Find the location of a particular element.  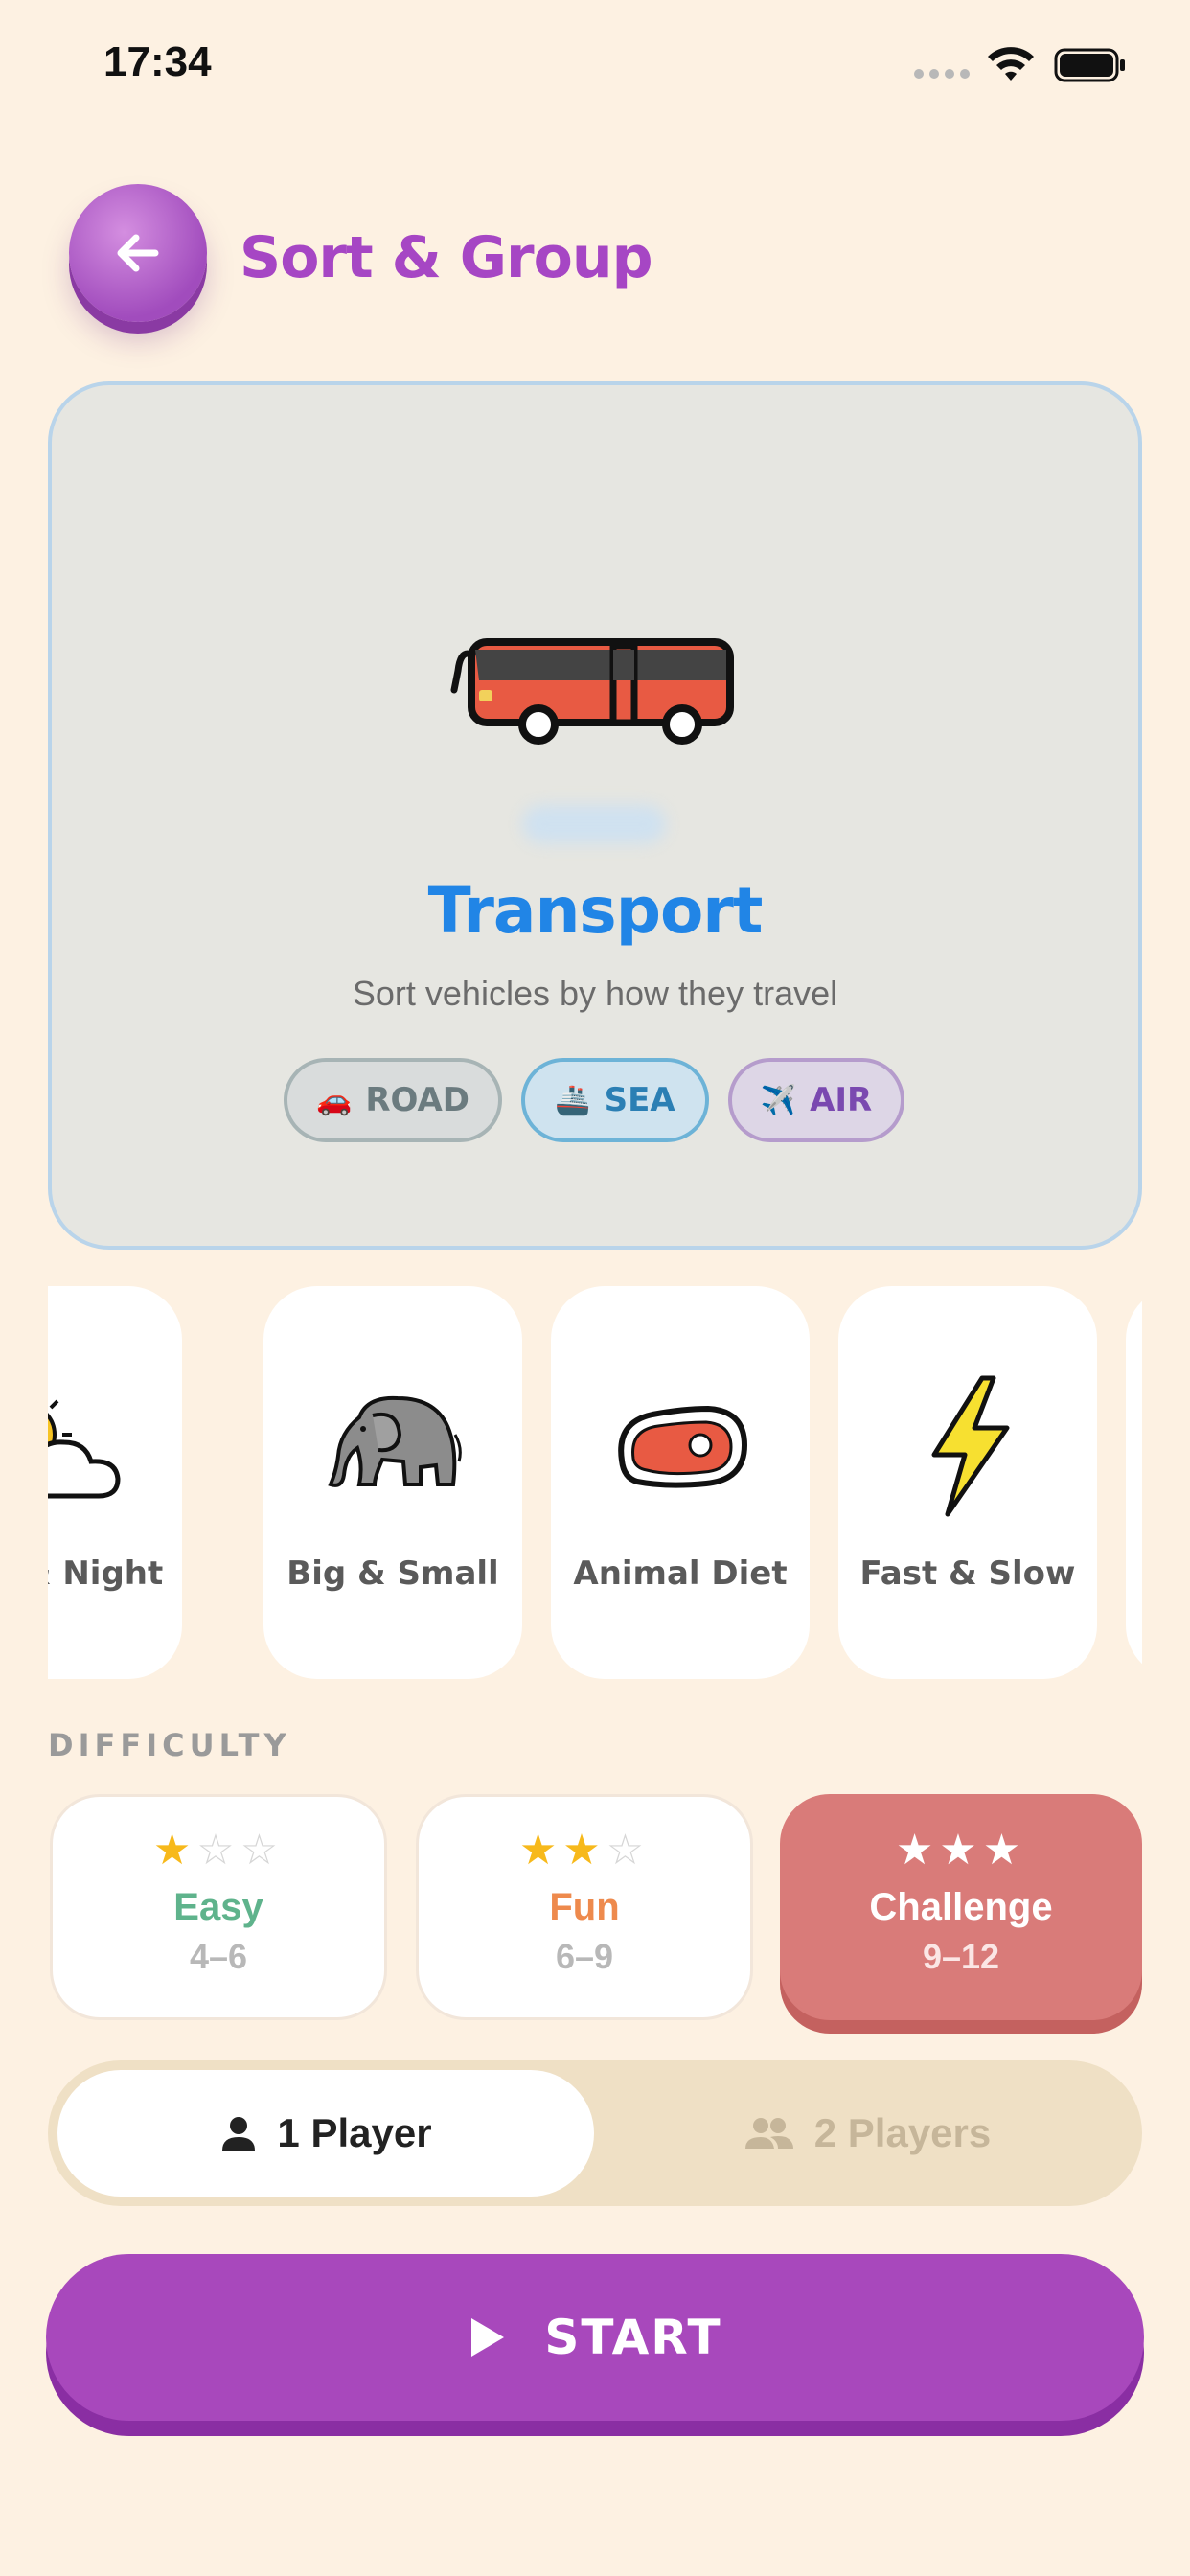

sun-cloud-icon is located at coordinates (99, 1446).